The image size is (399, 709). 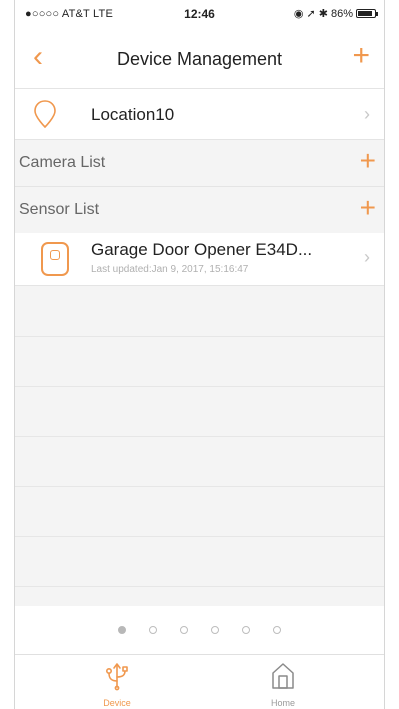 I want to click on status-time: 12:46, so click(x=199, y=14).